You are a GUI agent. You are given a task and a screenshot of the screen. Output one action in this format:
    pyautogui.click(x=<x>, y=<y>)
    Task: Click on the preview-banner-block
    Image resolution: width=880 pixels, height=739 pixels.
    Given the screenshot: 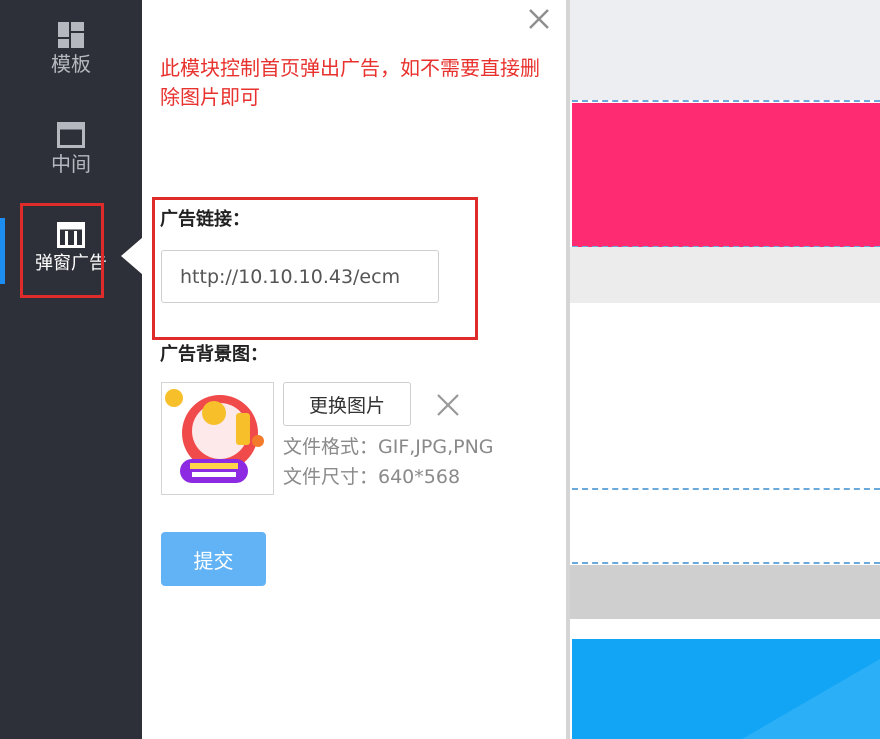 What is the action you would take?
    pyautogui.click(x=726, y=175)
    